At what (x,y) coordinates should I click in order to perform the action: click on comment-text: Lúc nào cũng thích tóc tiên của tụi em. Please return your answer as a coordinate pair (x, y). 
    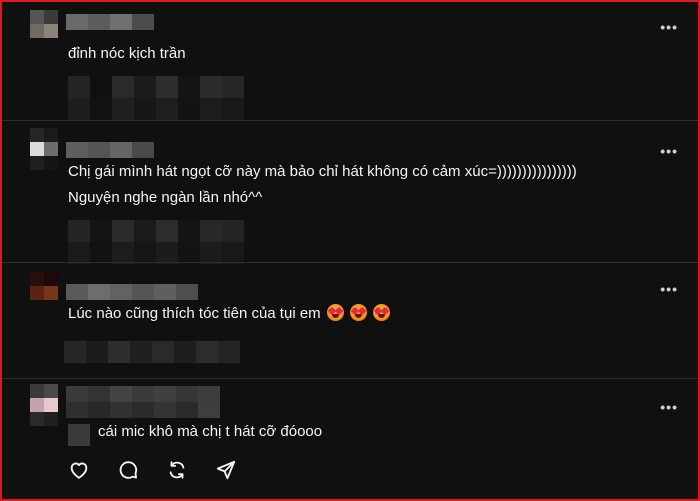
    Looking at the image, I should click on (229, 314).